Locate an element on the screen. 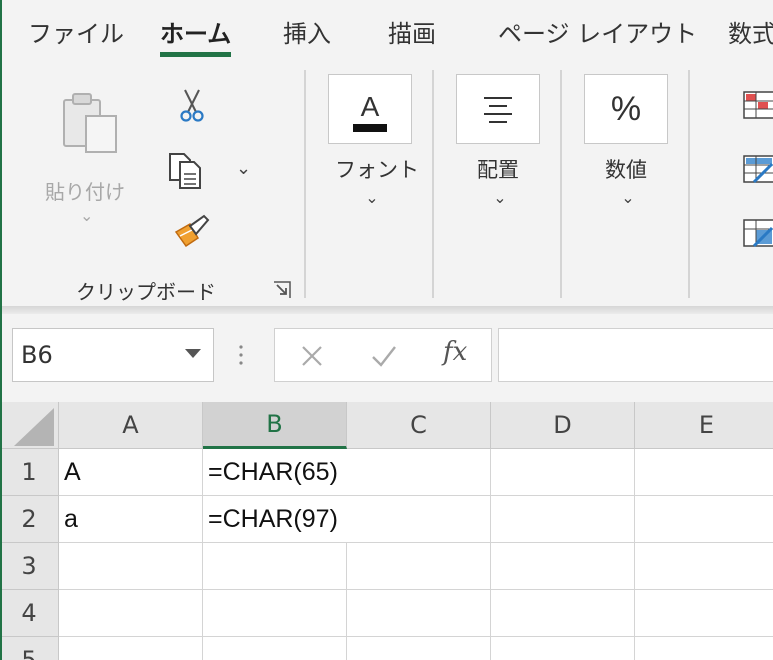  number-dropdown-chevron-icon: ⌄ is located at coordinates (628, 197).